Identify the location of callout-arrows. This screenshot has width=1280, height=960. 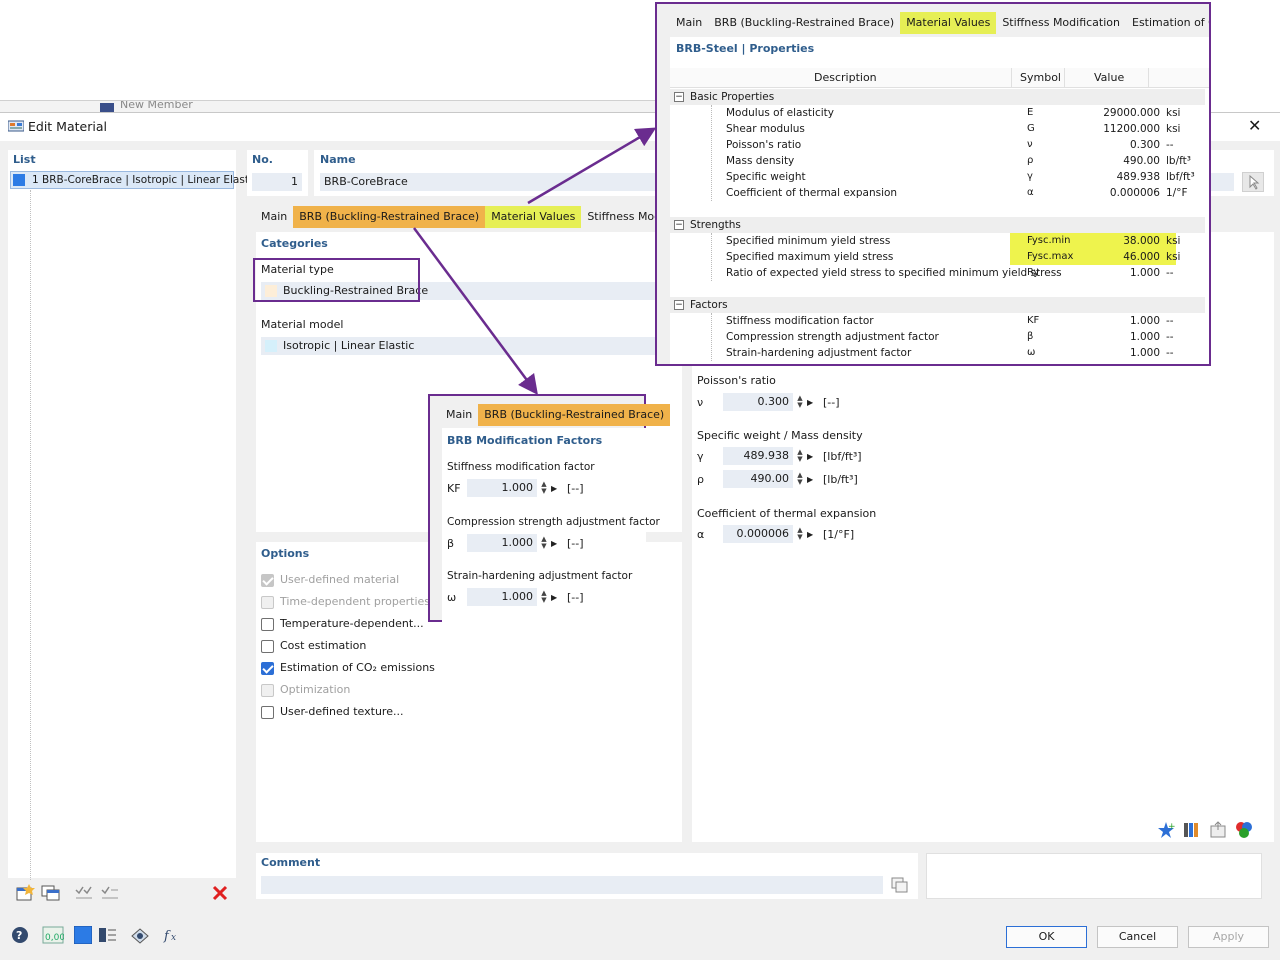
(534, 261).